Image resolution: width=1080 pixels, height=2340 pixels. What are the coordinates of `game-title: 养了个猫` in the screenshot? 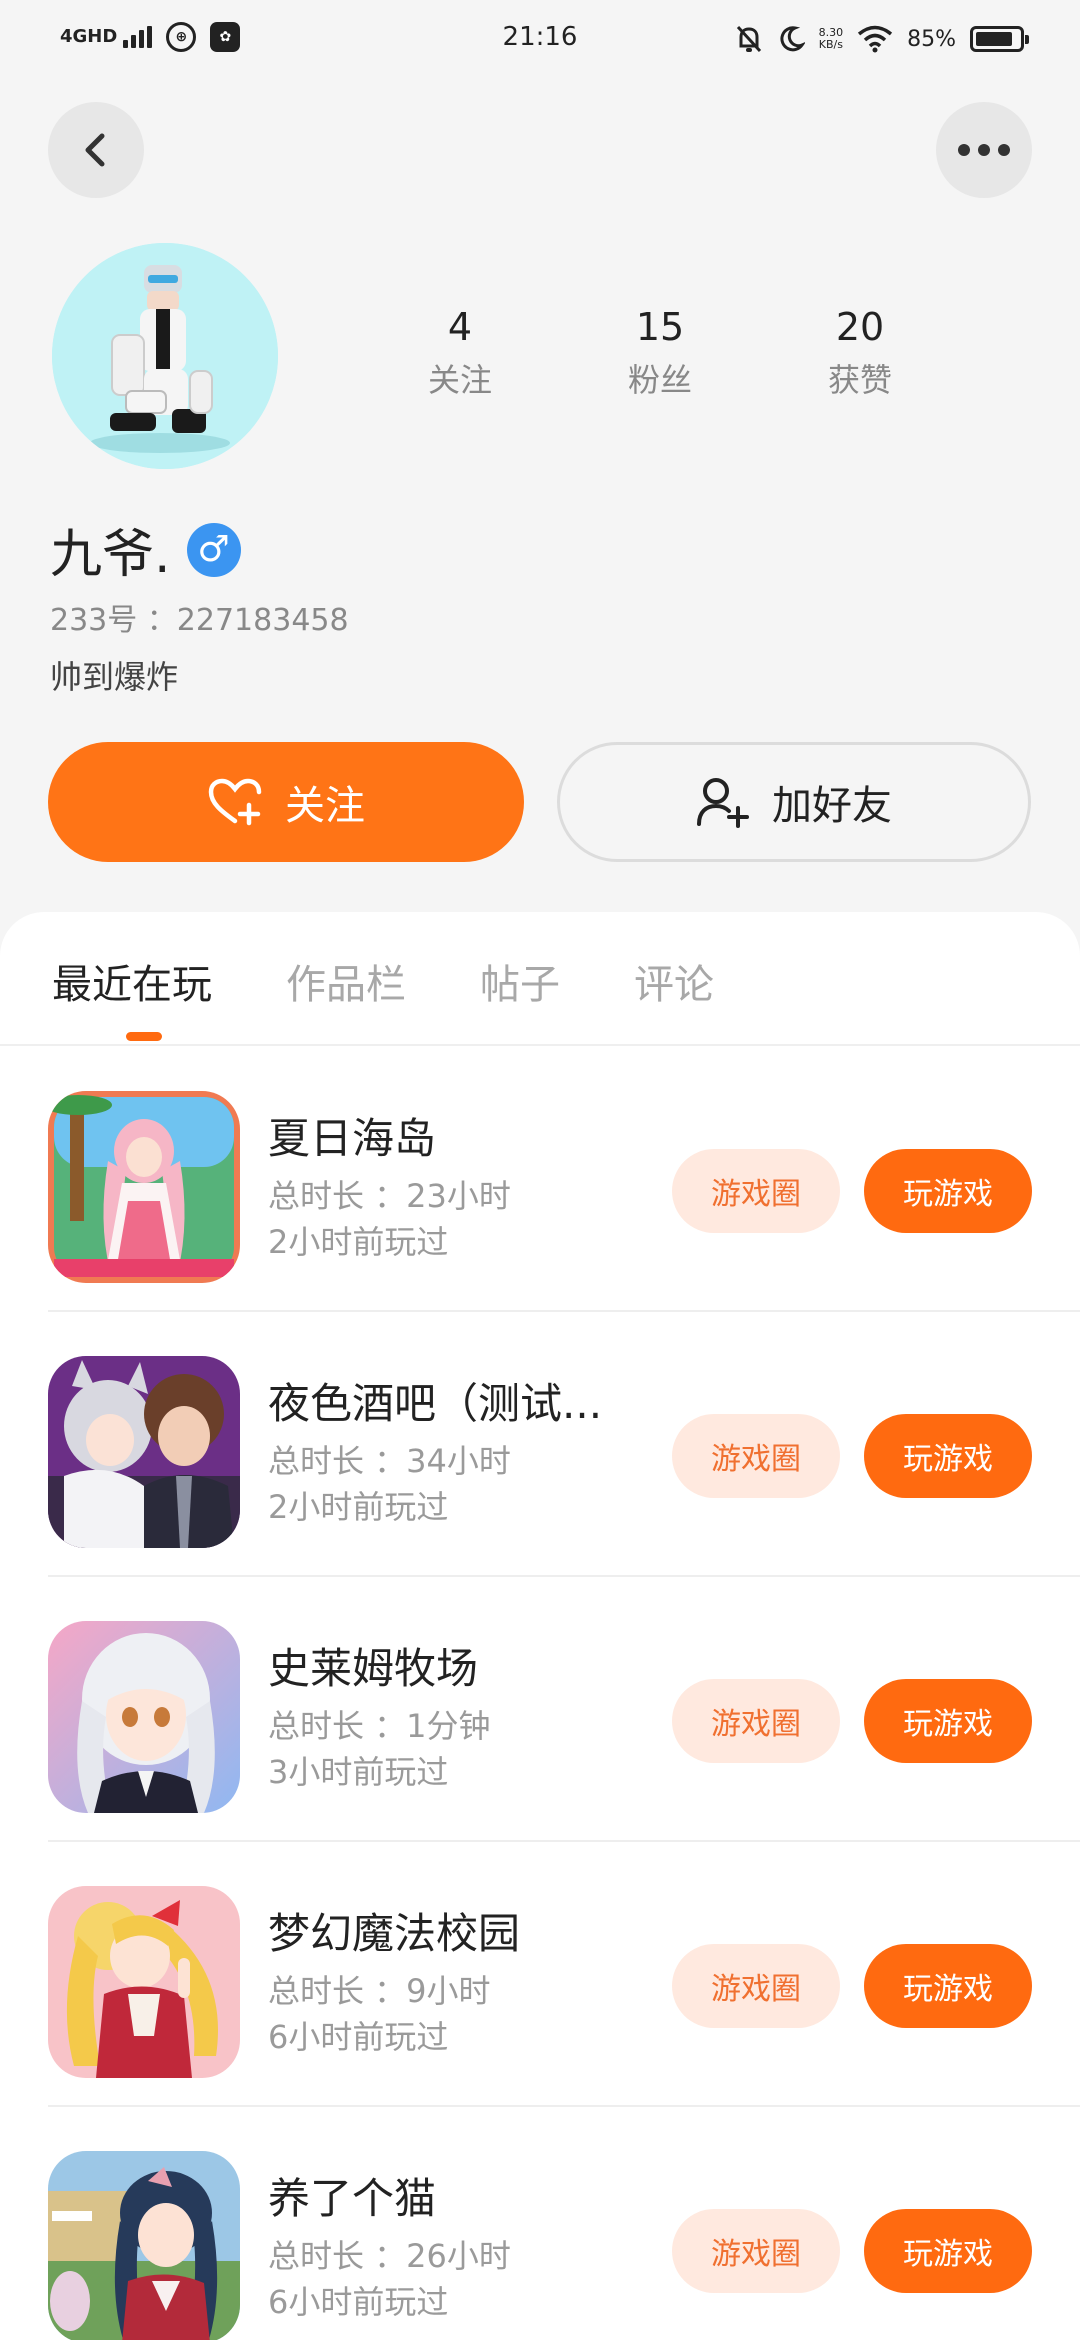 It's located at (352, 2198).